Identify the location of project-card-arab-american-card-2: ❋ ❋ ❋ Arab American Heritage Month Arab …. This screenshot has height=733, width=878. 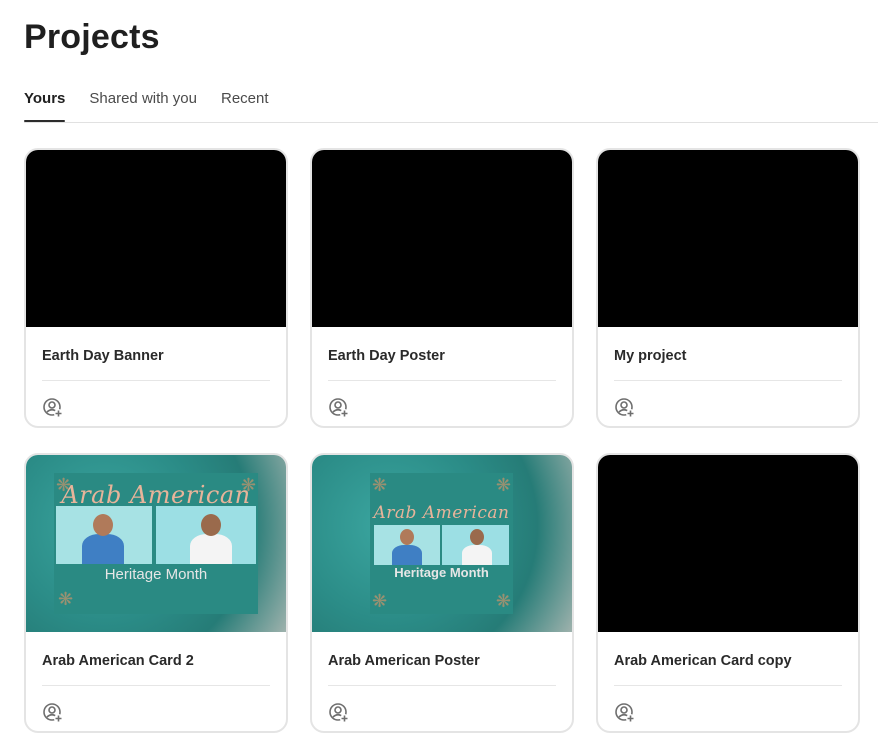
(156, 593).